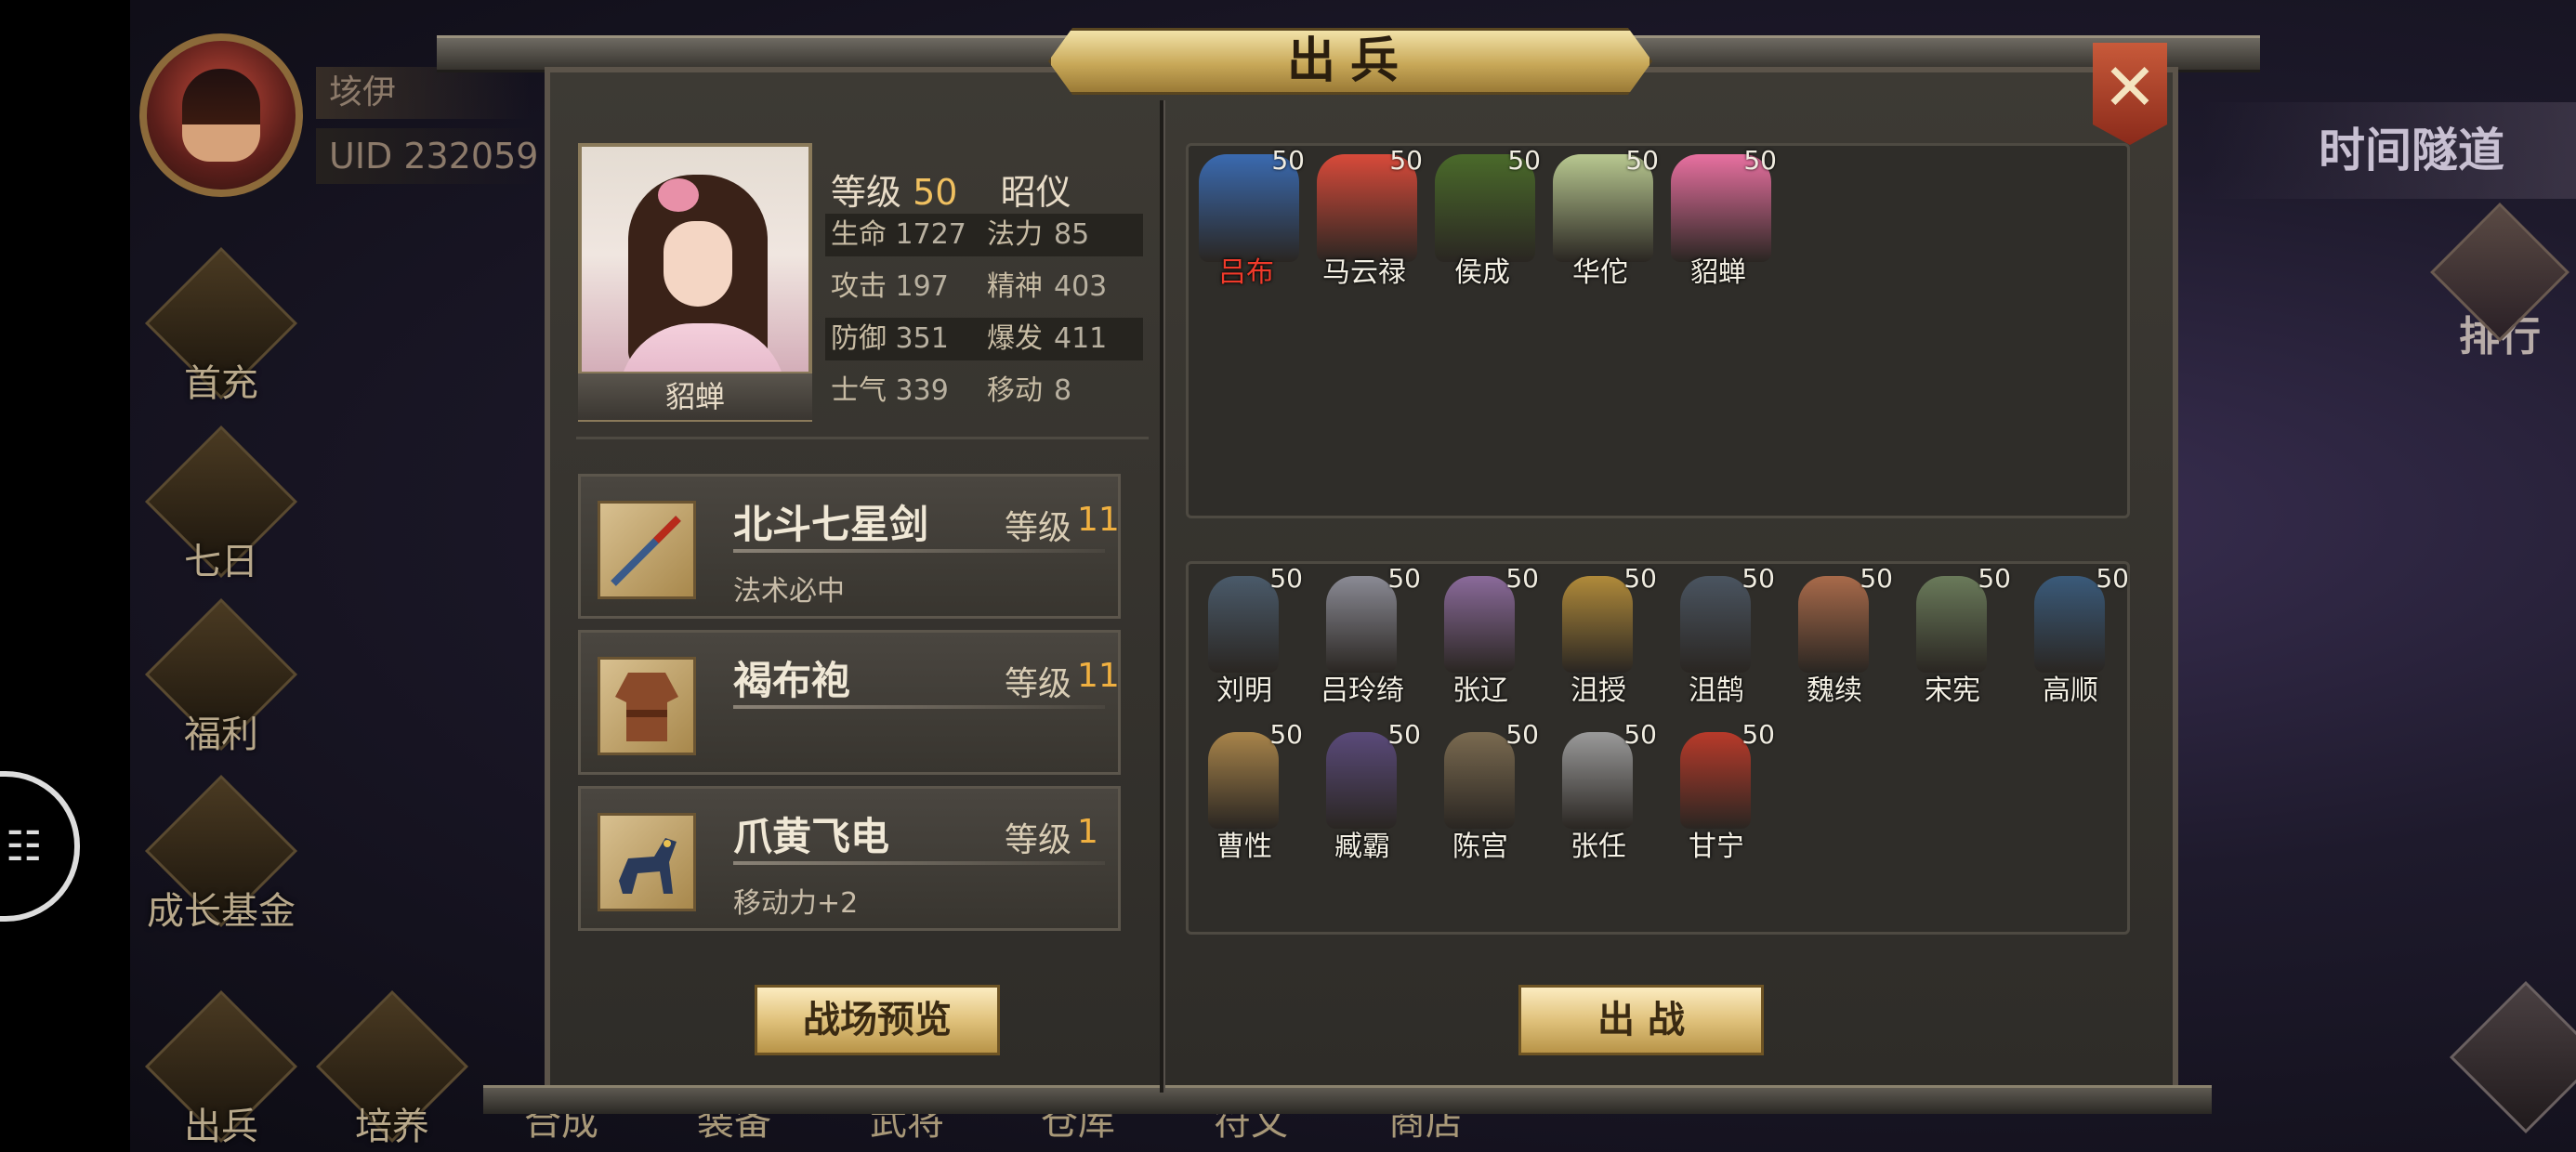 This screenshot has width=2576, height=1152. I want to click on sword-icon, so click(647, 550).